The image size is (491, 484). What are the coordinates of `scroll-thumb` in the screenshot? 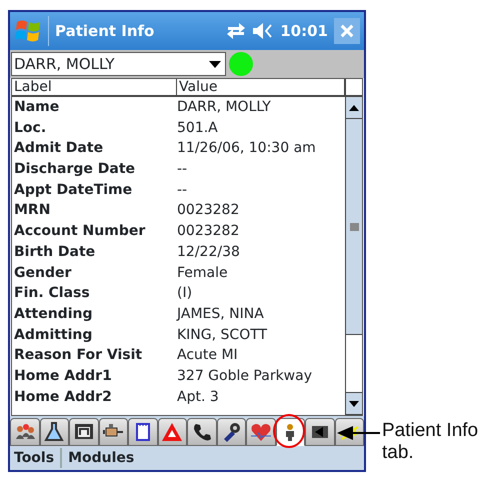 It's located at (354, 227).